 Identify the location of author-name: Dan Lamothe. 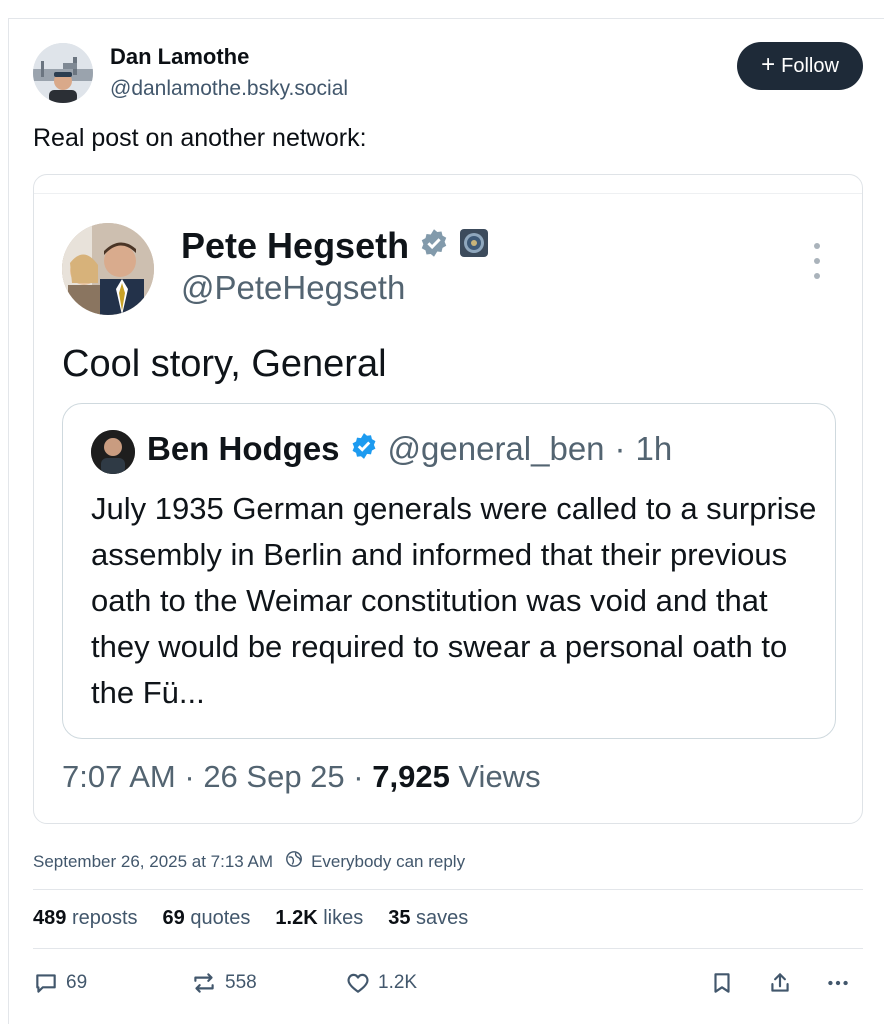
(179, 57).